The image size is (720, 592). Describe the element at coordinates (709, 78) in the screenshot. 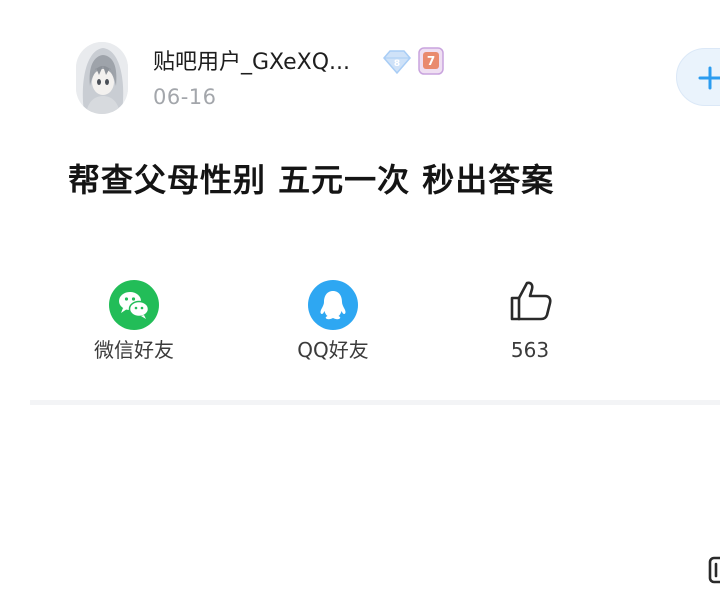

I see `plus-icon` at that location.